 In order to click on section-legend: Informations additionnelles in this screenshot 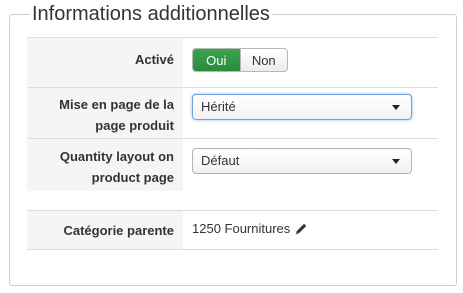, I will do `click(151, 14)`.